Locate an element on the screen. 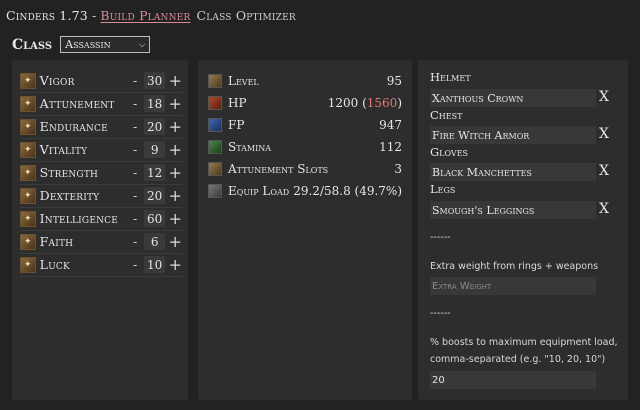 The width and height of the screenshot is (640, 410). tab-build-planner: Build Planner is located at coordinates (145, 15).